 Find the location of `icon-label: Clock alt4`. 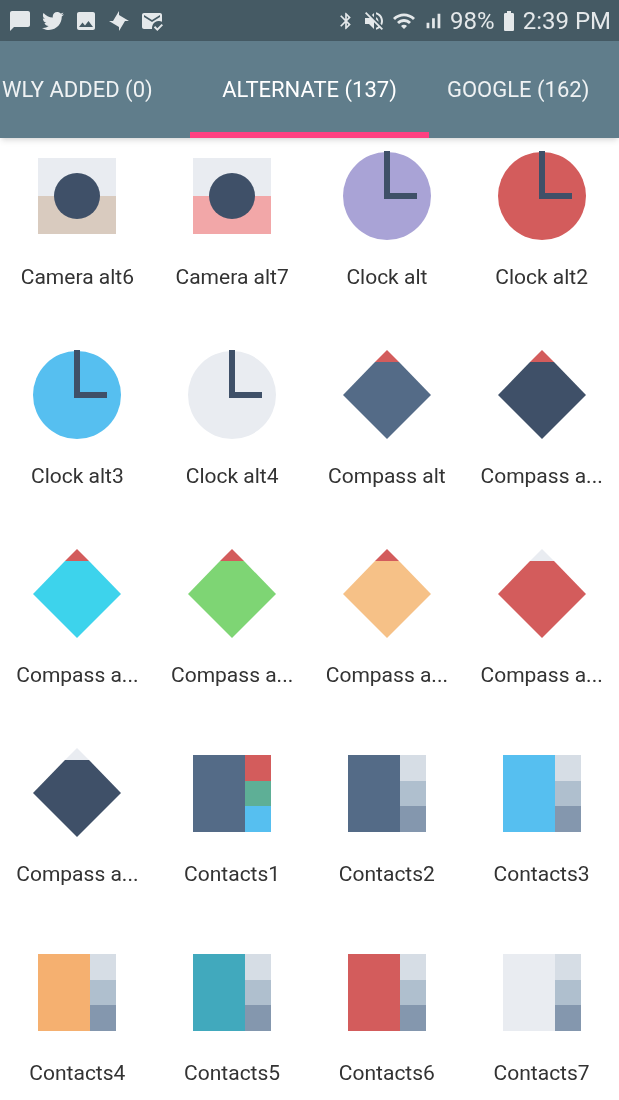

icon-label: Clock alt4 is located at coordinates (232, 476).